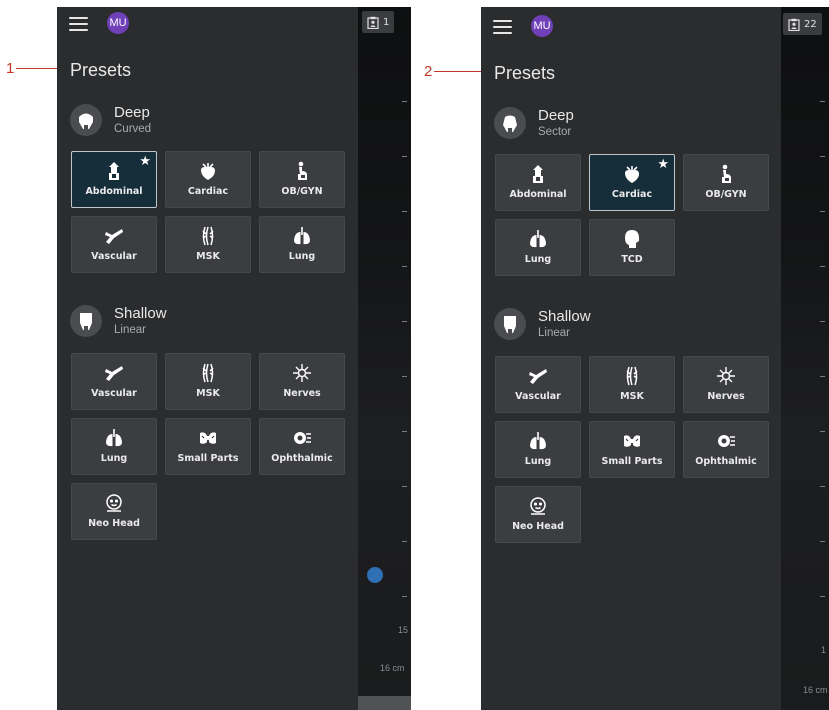  Describe the element at coordinates (726, 396) in the screenshot. I see `preset-label: Nerves` at that location.